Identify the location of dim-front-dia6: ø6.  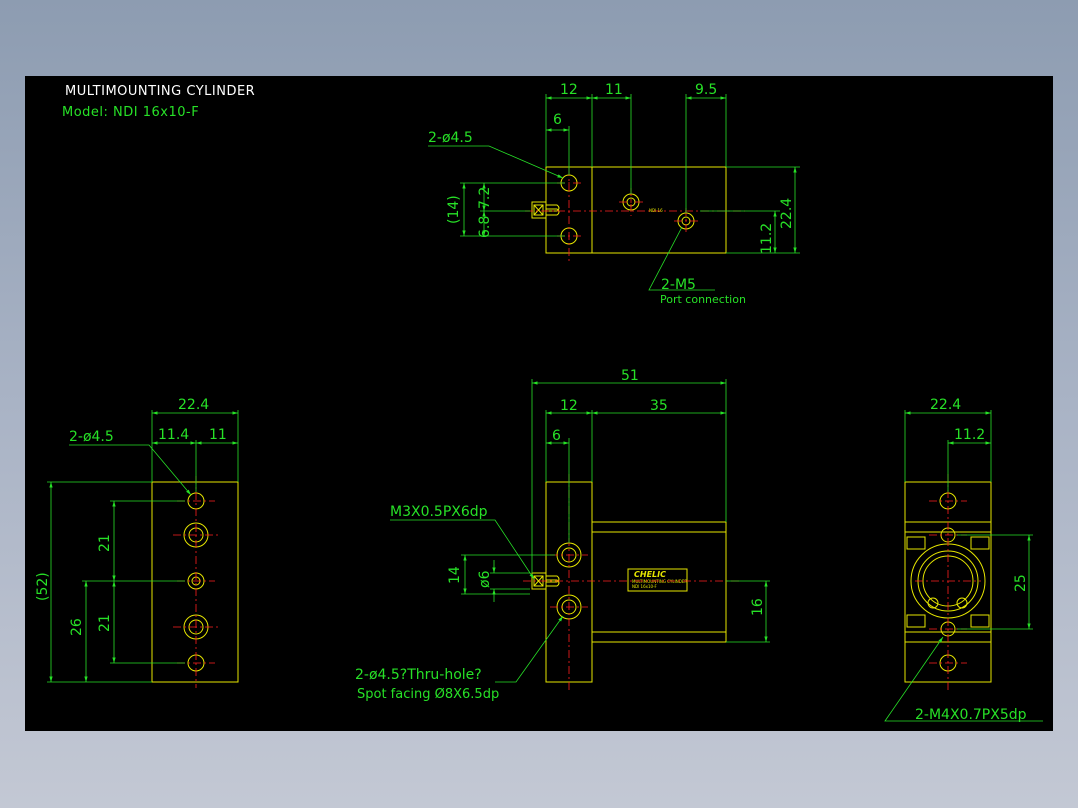
(485, 579).